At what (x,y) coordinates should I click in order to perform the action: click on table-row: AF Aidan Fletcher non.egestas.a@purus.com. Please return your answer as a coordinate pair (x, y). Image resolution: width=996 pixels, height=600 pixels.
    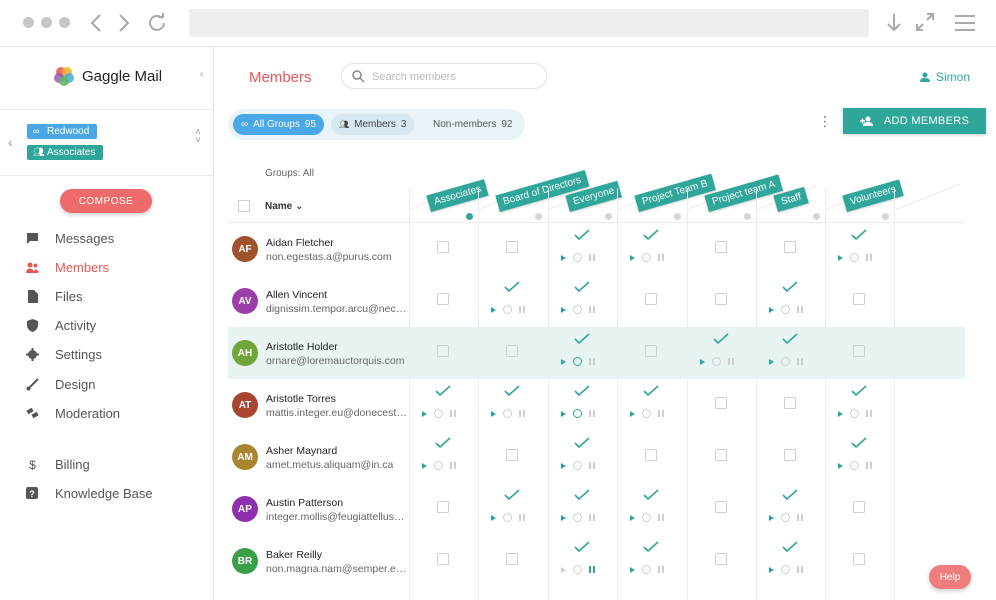
    Looking at the image, I should click on (596, 249).